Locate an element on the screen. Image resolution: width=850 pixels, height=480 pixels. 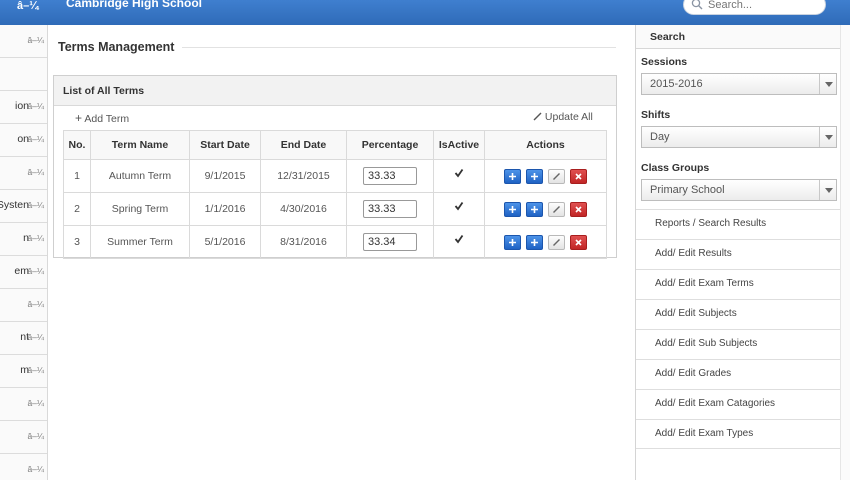
link-label: Add/ Edit Results is located at coordinates (693, 253).